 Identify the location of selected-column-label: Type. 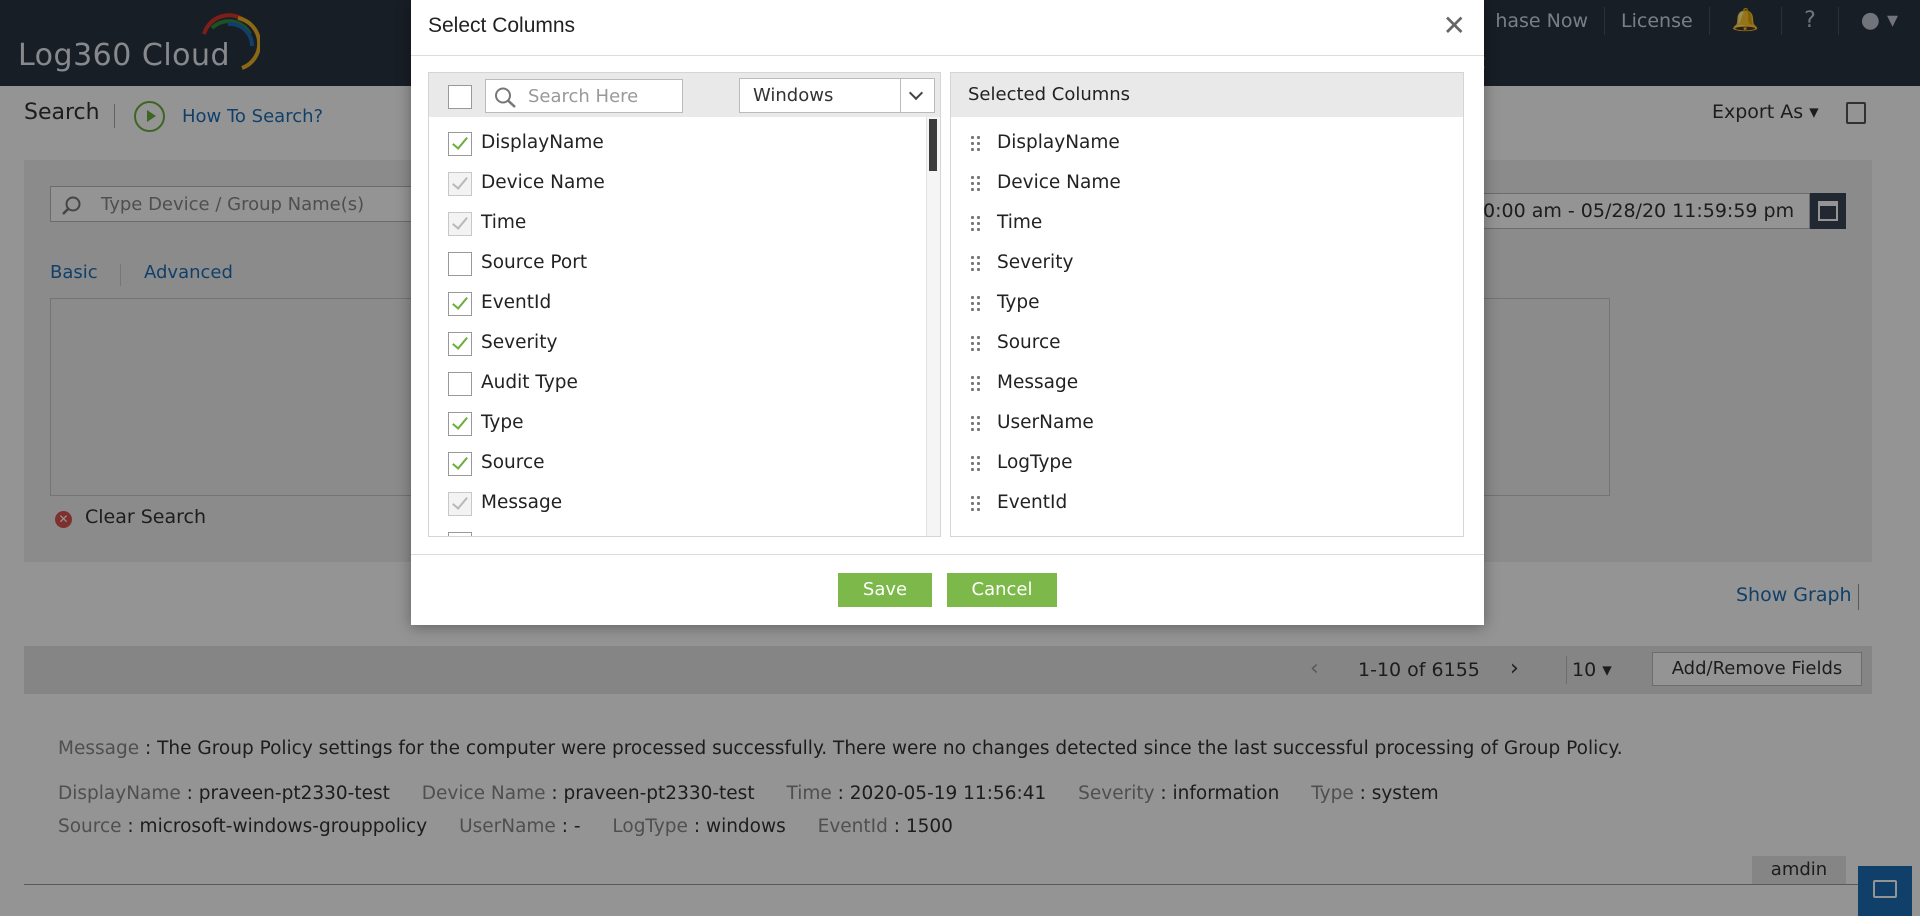
(1018, 302).